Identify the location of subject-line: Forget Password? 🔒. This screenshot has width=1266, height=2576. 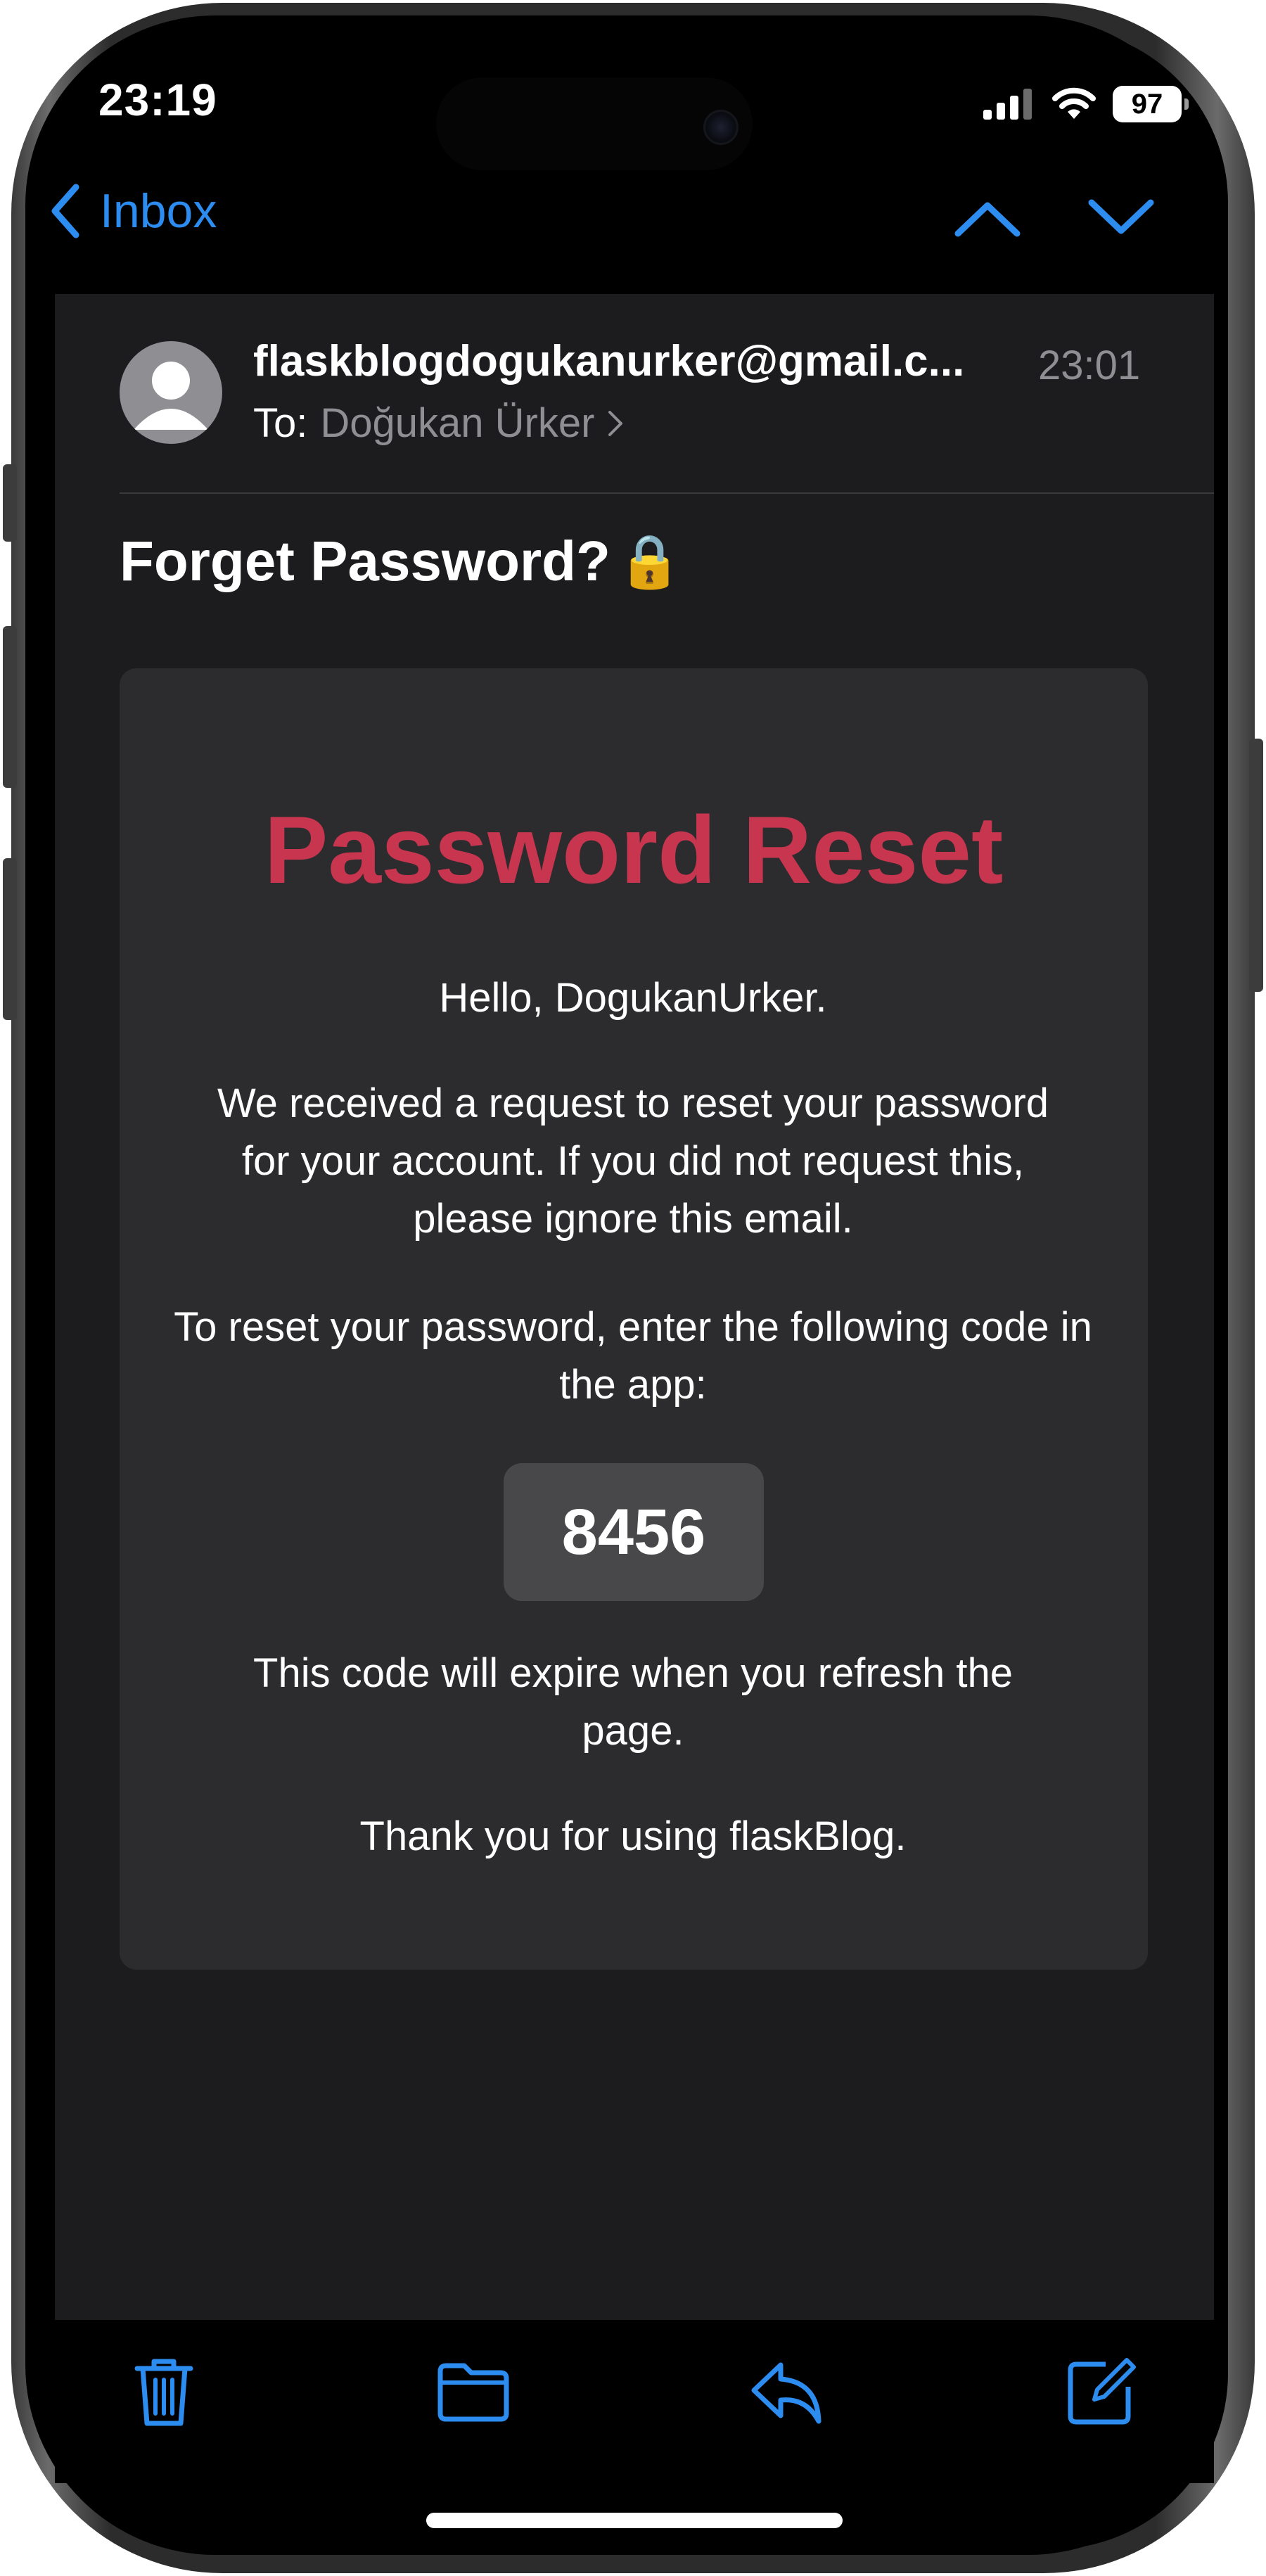
(401, 561).